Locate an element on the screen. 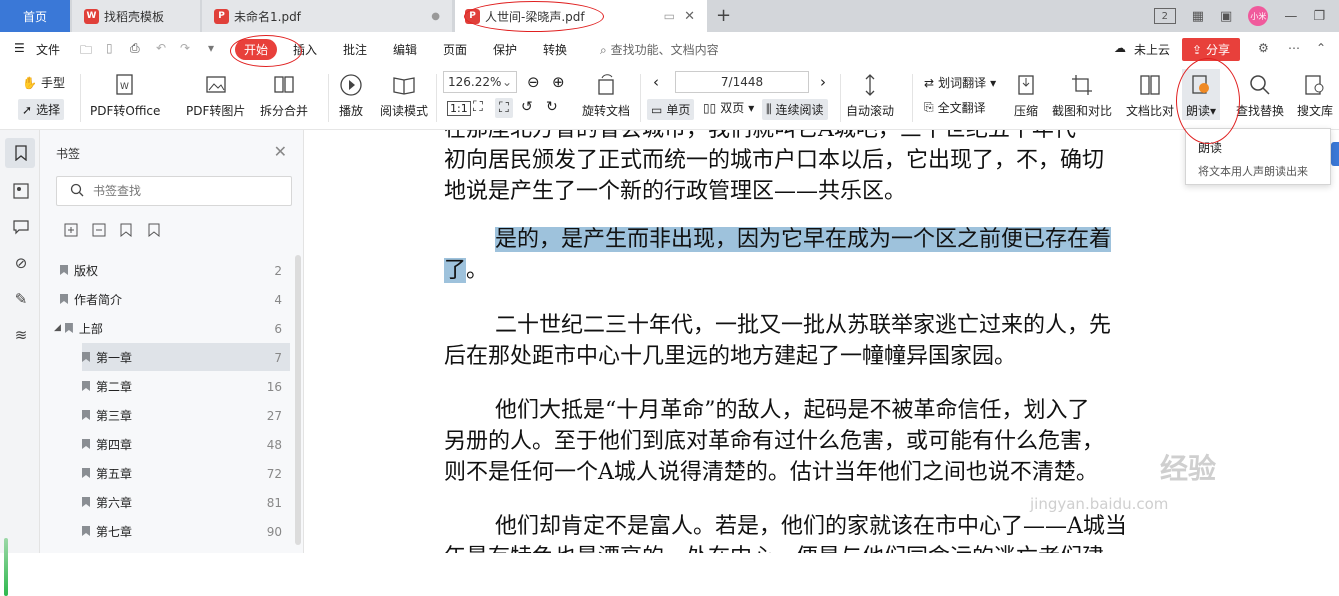  menu-file: 文件 is located at coordinates (48, 49).